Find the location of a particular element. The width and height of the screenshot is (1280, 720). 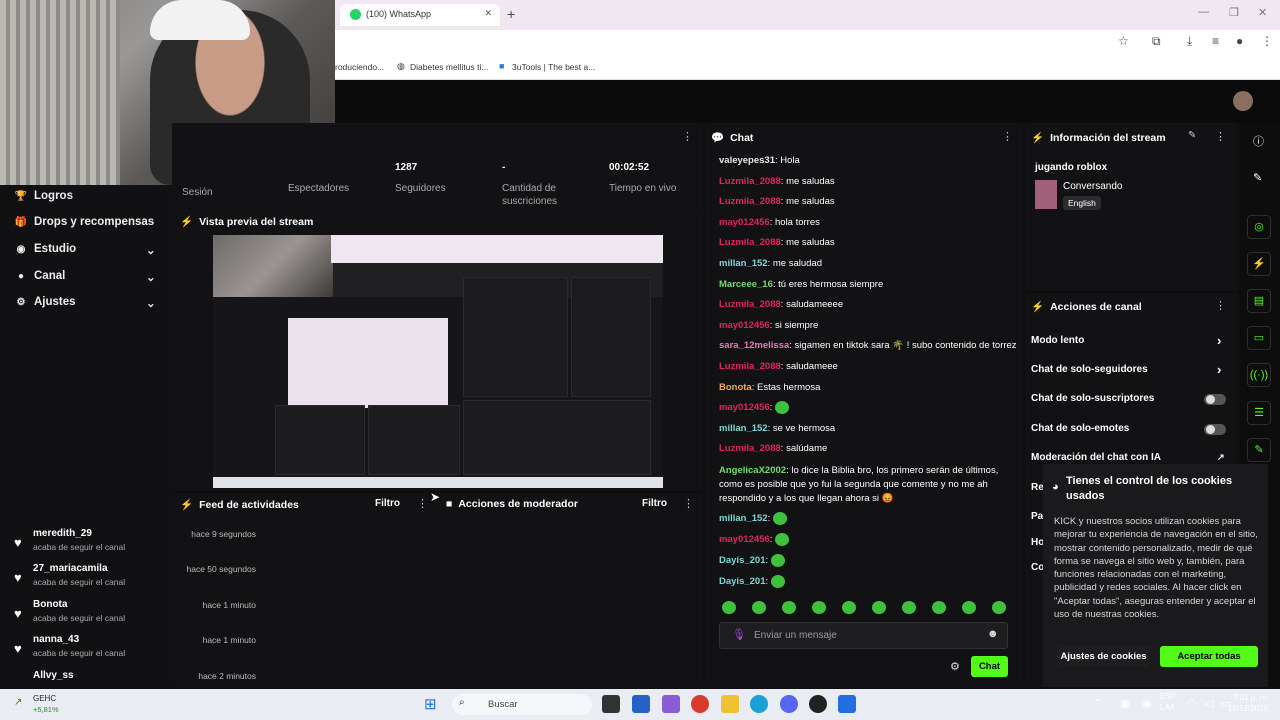

mouse-cursor: ➤ is located at coordinates (435, 497).